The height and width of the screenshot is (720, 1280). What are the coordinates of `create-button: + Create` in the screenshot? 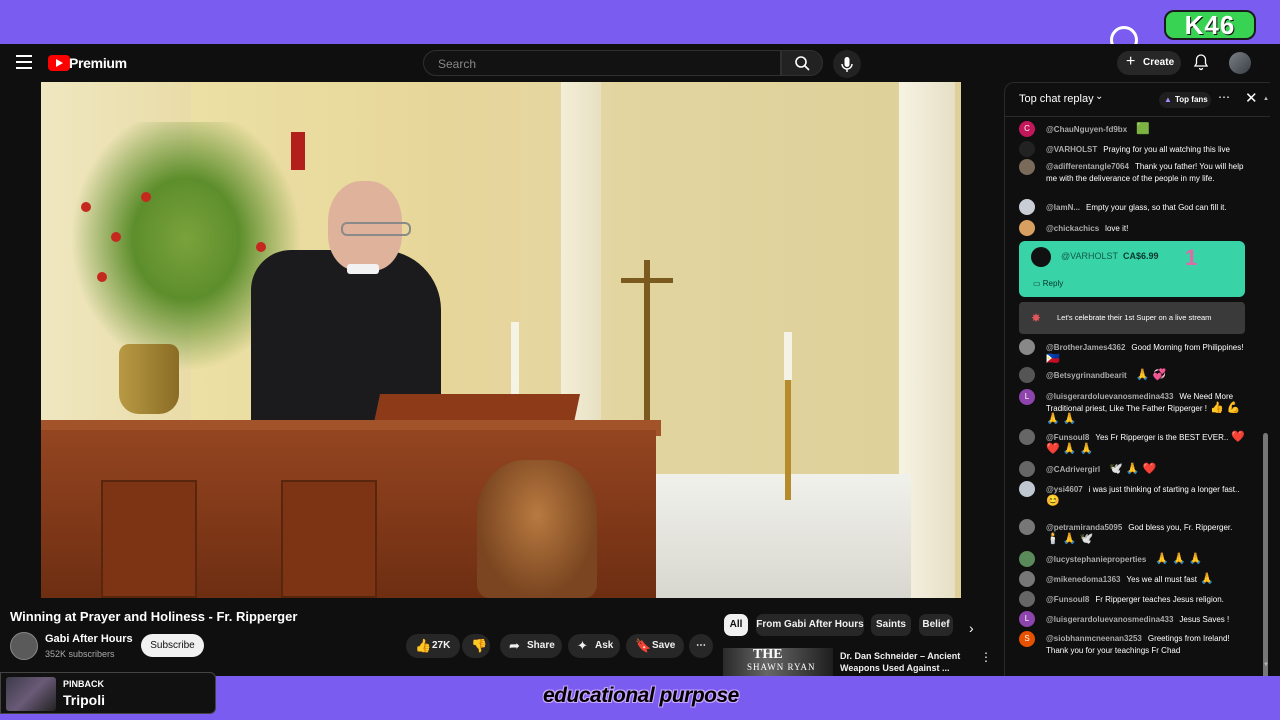 It's located at (1149, 63).